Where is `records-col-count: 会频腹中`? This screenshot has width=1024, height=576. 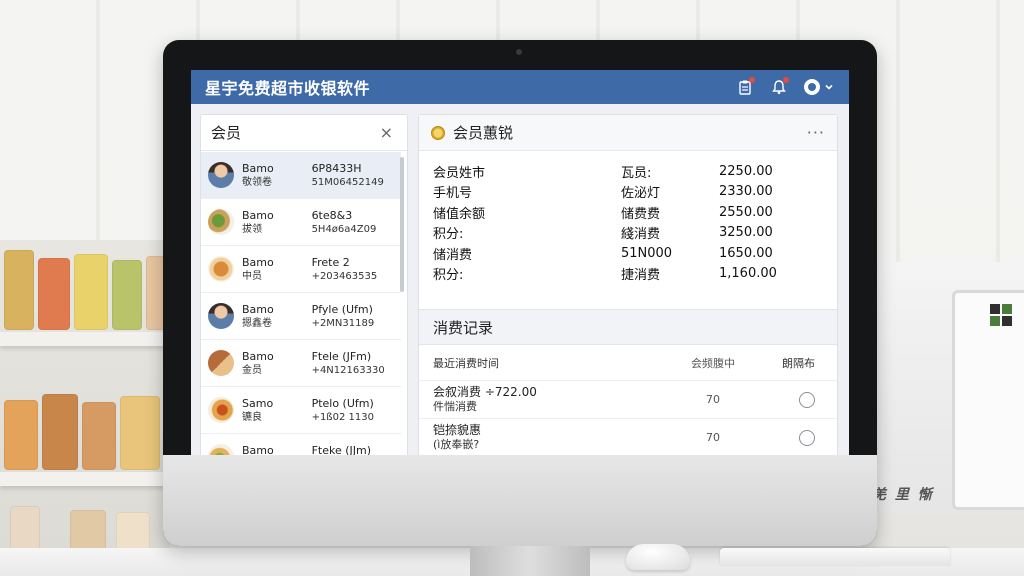 records-col-count: 会频腹中 is located at coordinates (713, 363).